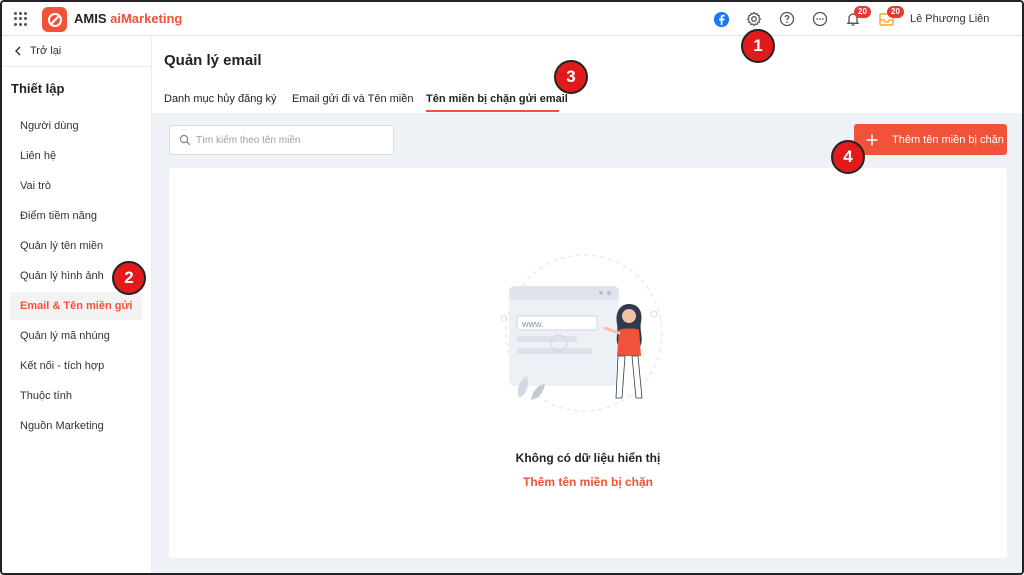 This screenshot has width=1024, height=575. What do you see at coordinates (872, 139) in the screenshot?
I see `plus-icon` at bounding box center [872, 139].